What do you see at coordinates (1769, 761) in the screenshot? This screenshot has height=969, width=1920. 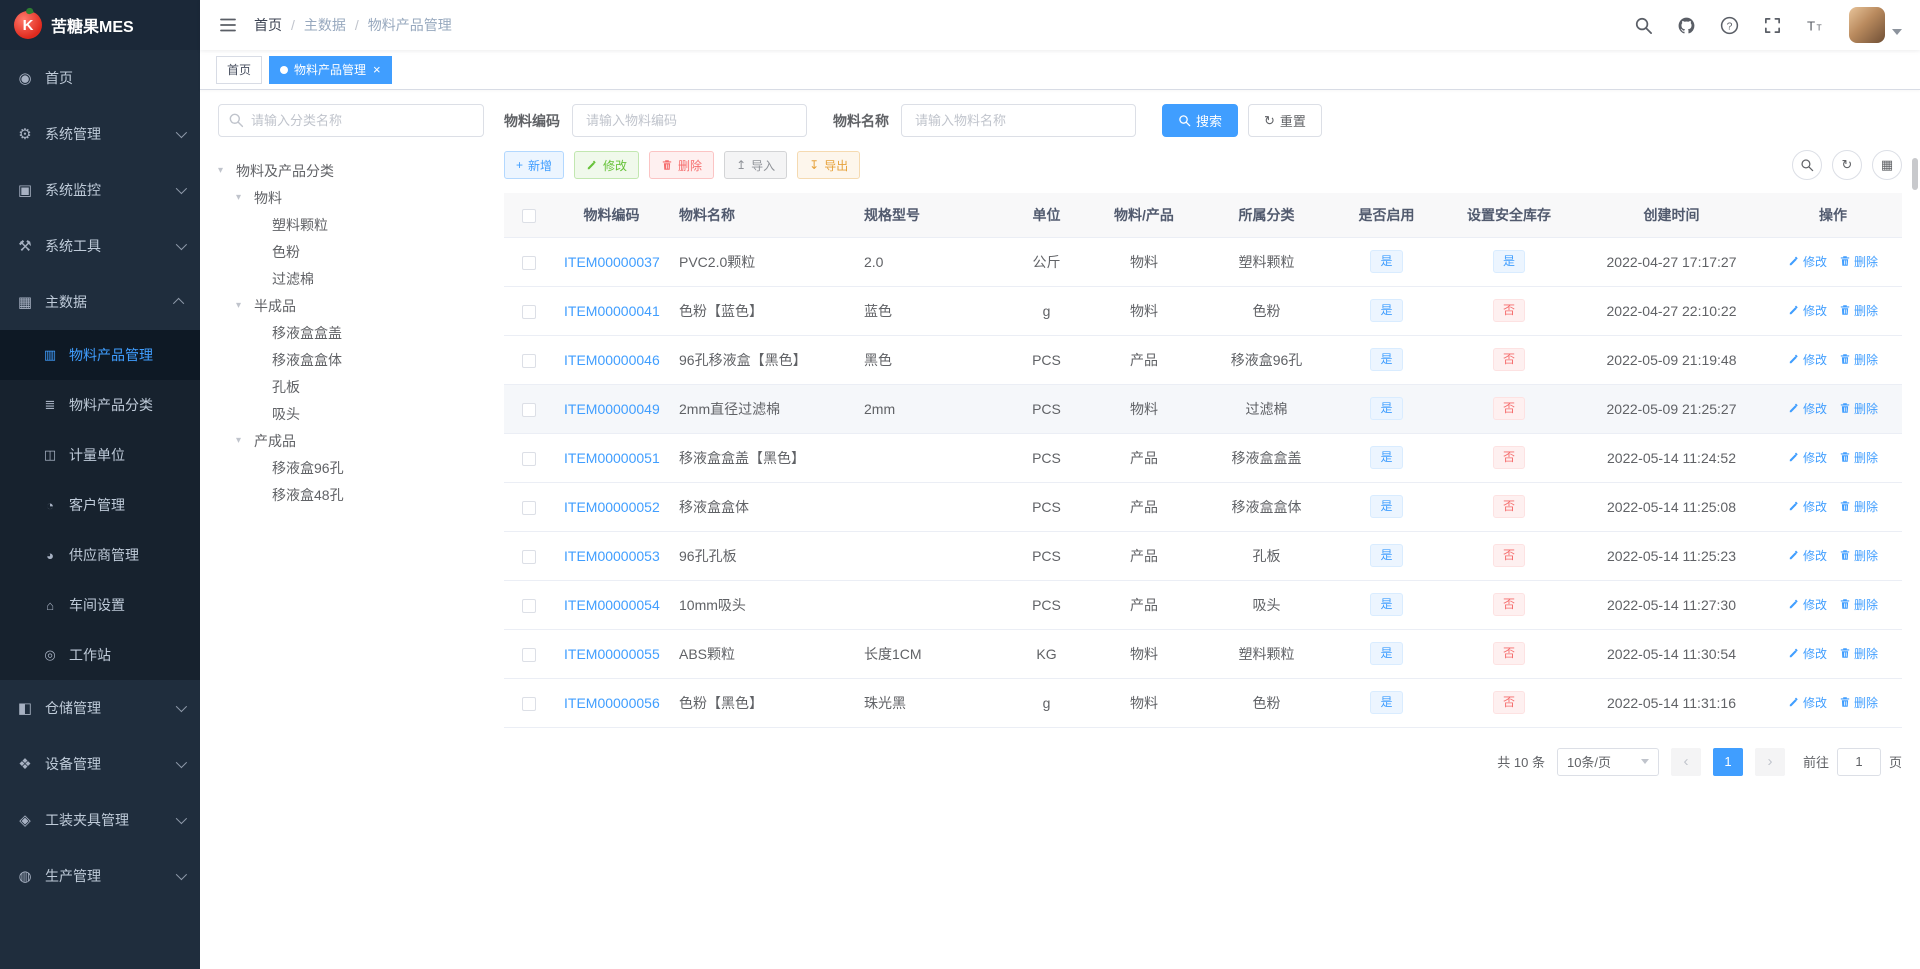 I see `next-page-button: ›` at bounding box center [1769, 761].